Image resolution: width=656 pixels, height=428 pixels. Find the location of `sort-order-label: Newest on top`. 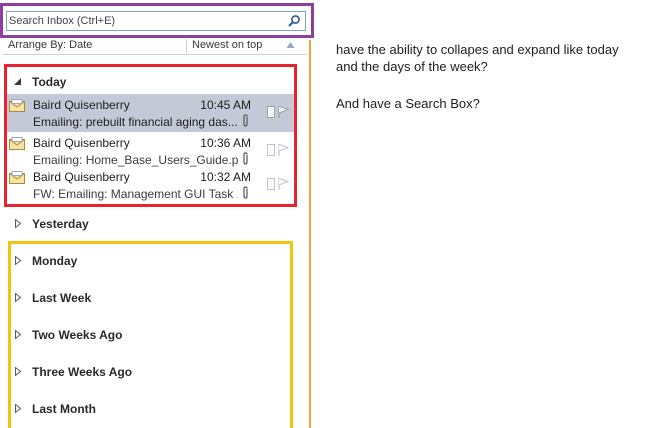

sort-order-label: Newest on top is located at coordinates (227, 45).